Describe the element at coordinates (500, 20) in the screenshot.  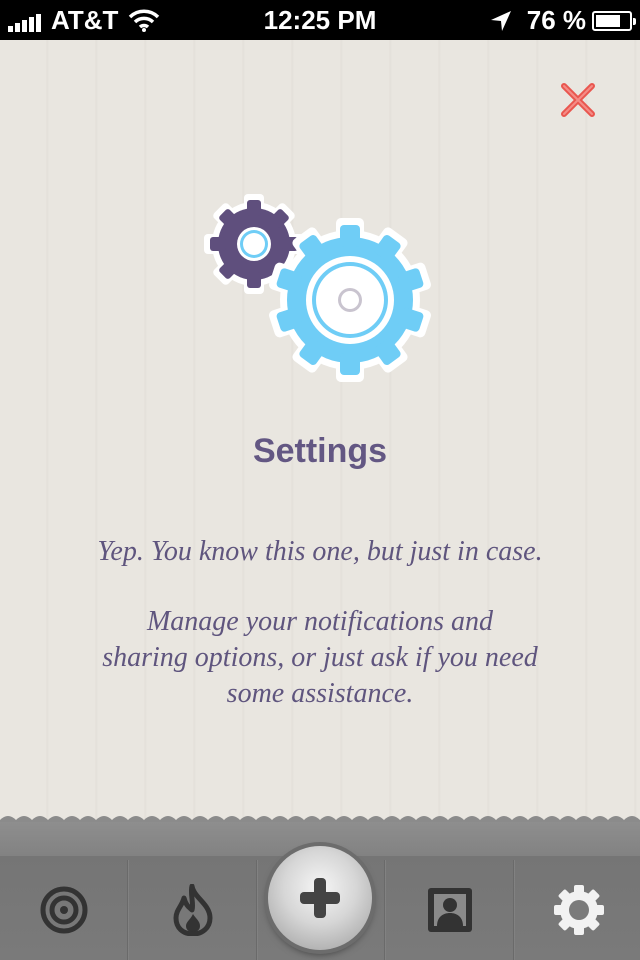
I see `location-arrow-icon` at that location.